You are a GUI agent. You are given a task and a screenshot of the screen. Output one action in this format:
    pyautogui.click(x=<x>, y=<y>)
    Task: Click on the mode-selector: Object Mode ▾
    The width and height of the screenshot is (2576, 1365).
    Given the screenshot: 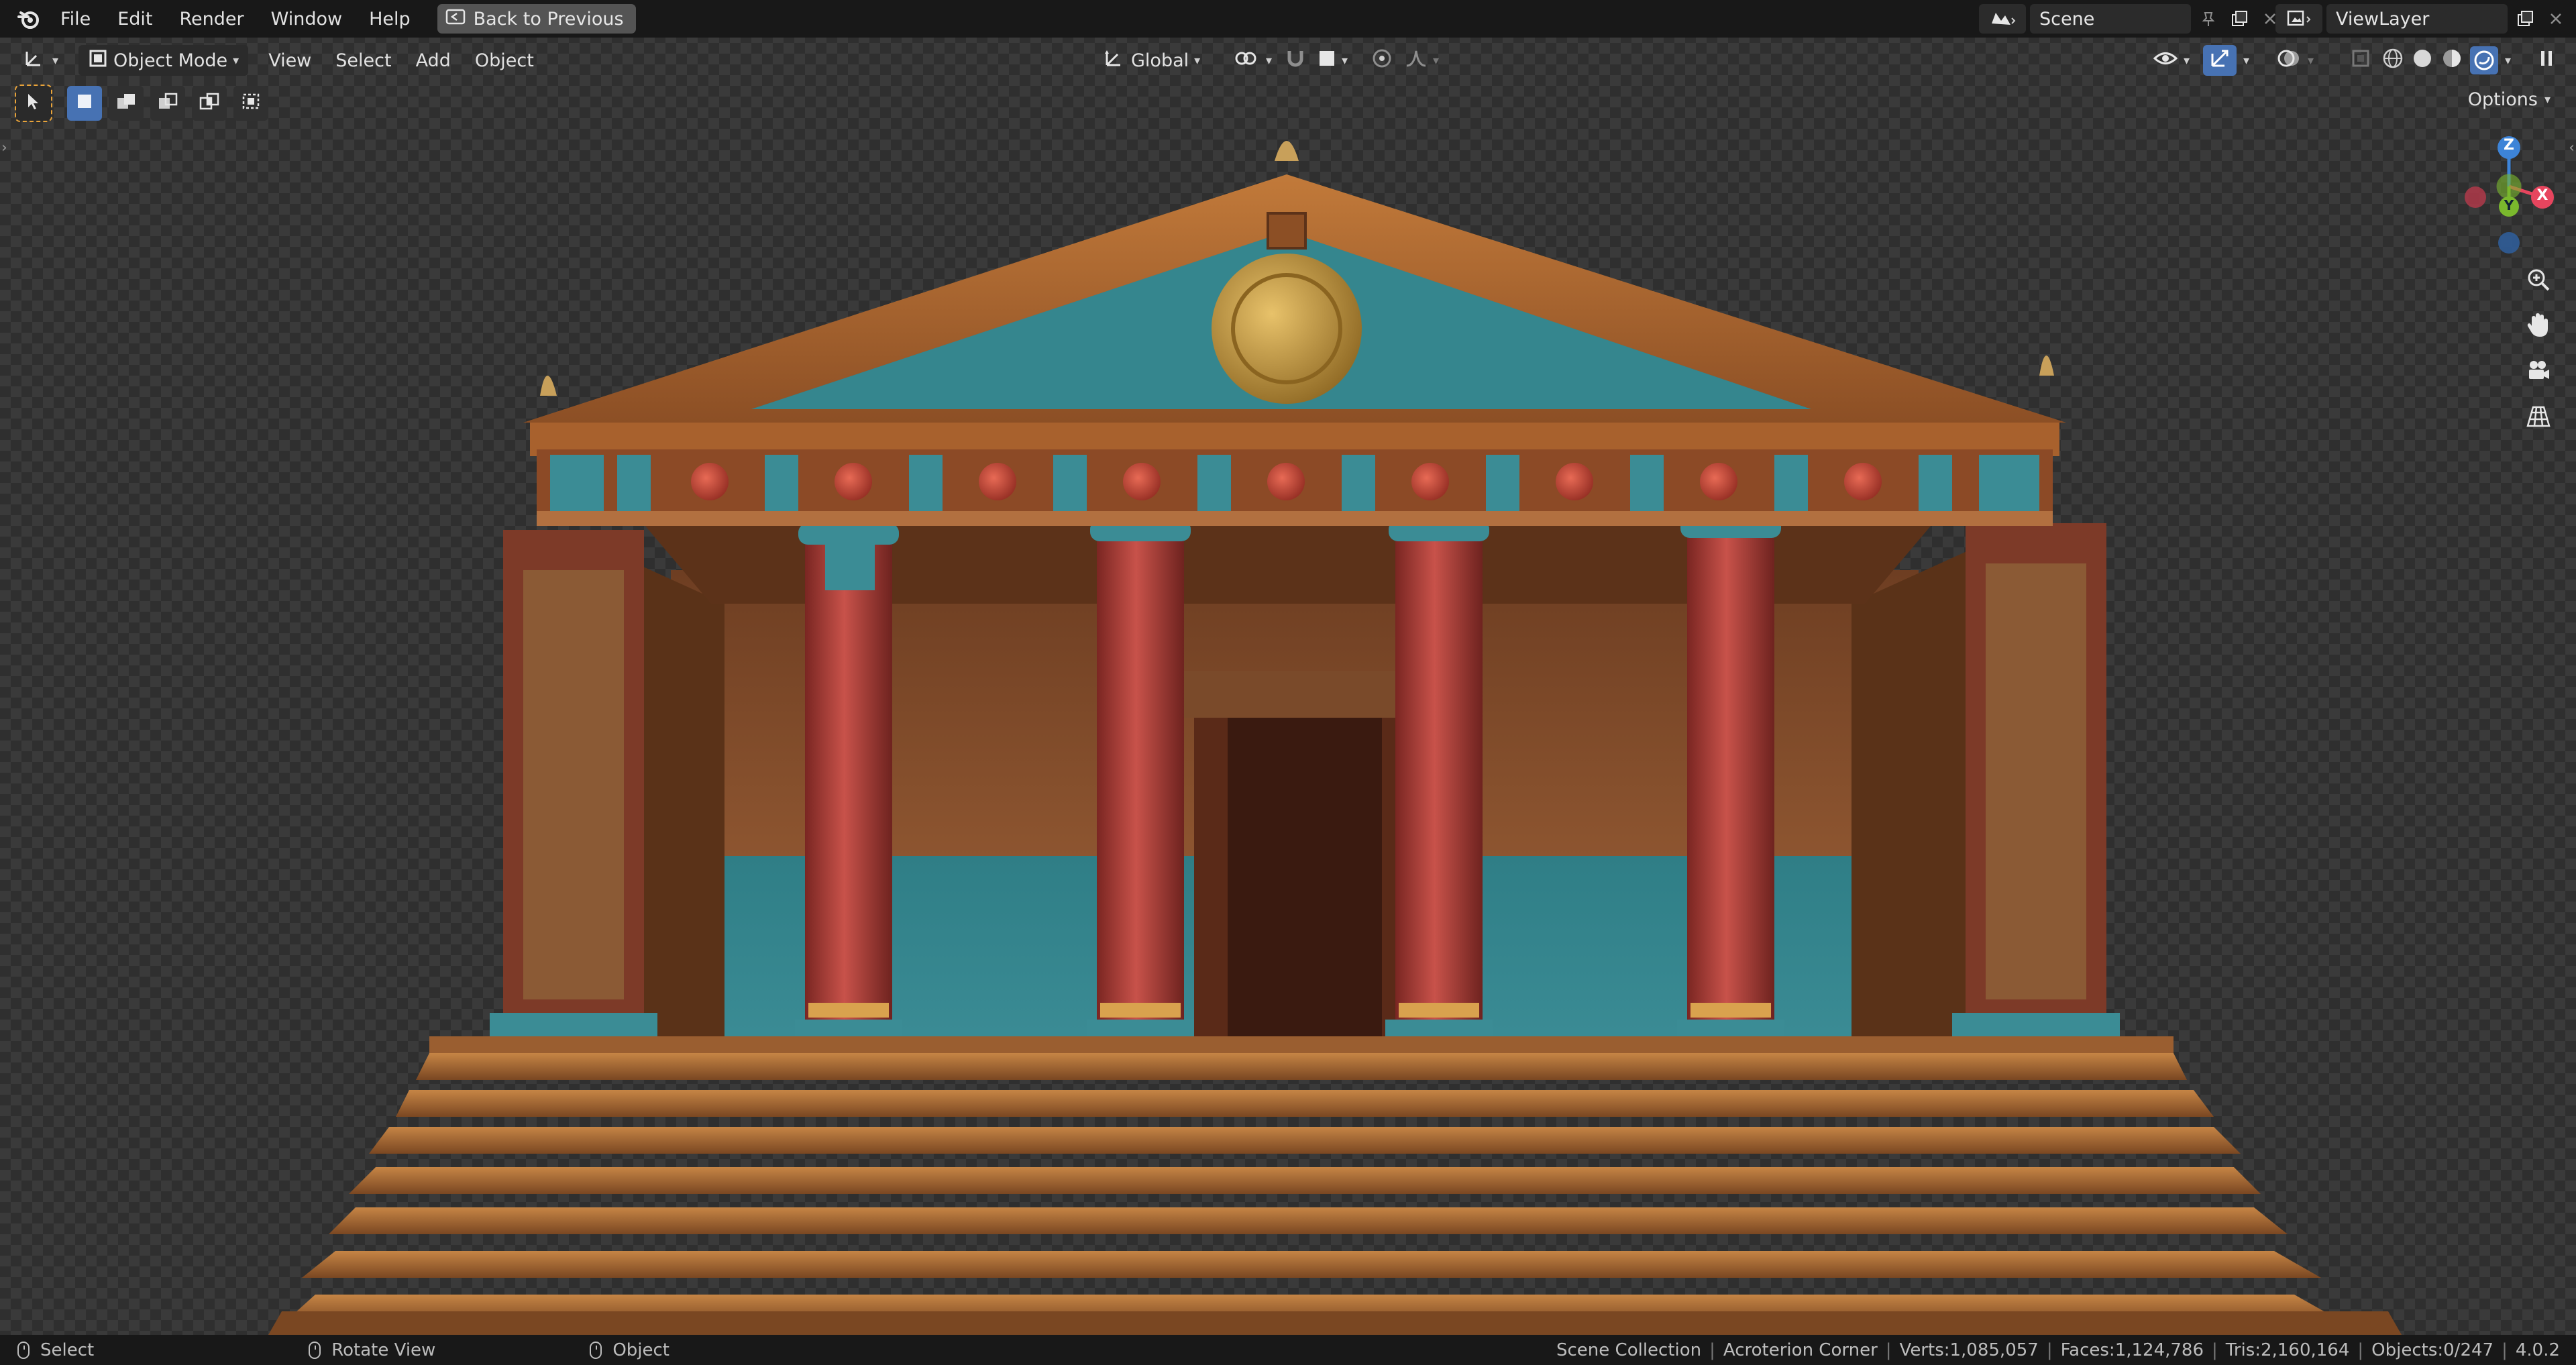 What is the action you would take?
    pyautogui.click(x=163, y=61)
    